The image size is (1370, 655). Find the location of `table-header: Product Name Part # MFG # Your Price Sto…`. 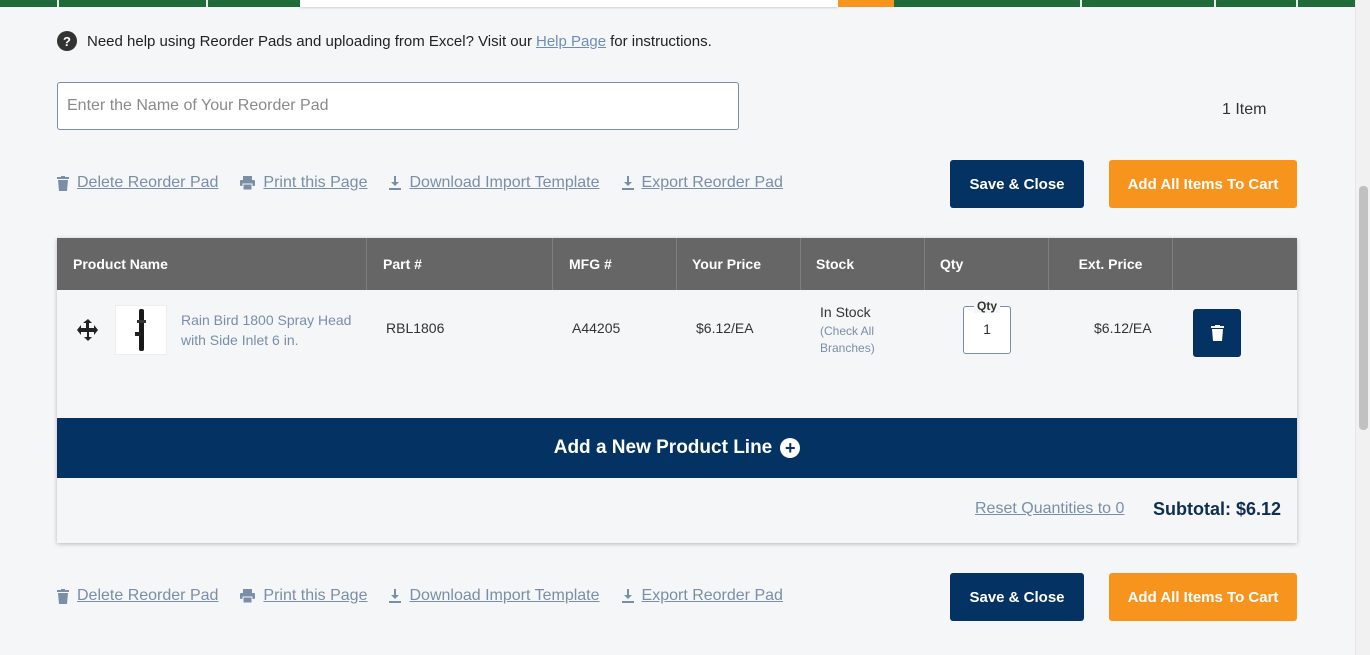

table-header: Product Name Part # MFG # Your Price Sto… is located at coordinates (677, 264).